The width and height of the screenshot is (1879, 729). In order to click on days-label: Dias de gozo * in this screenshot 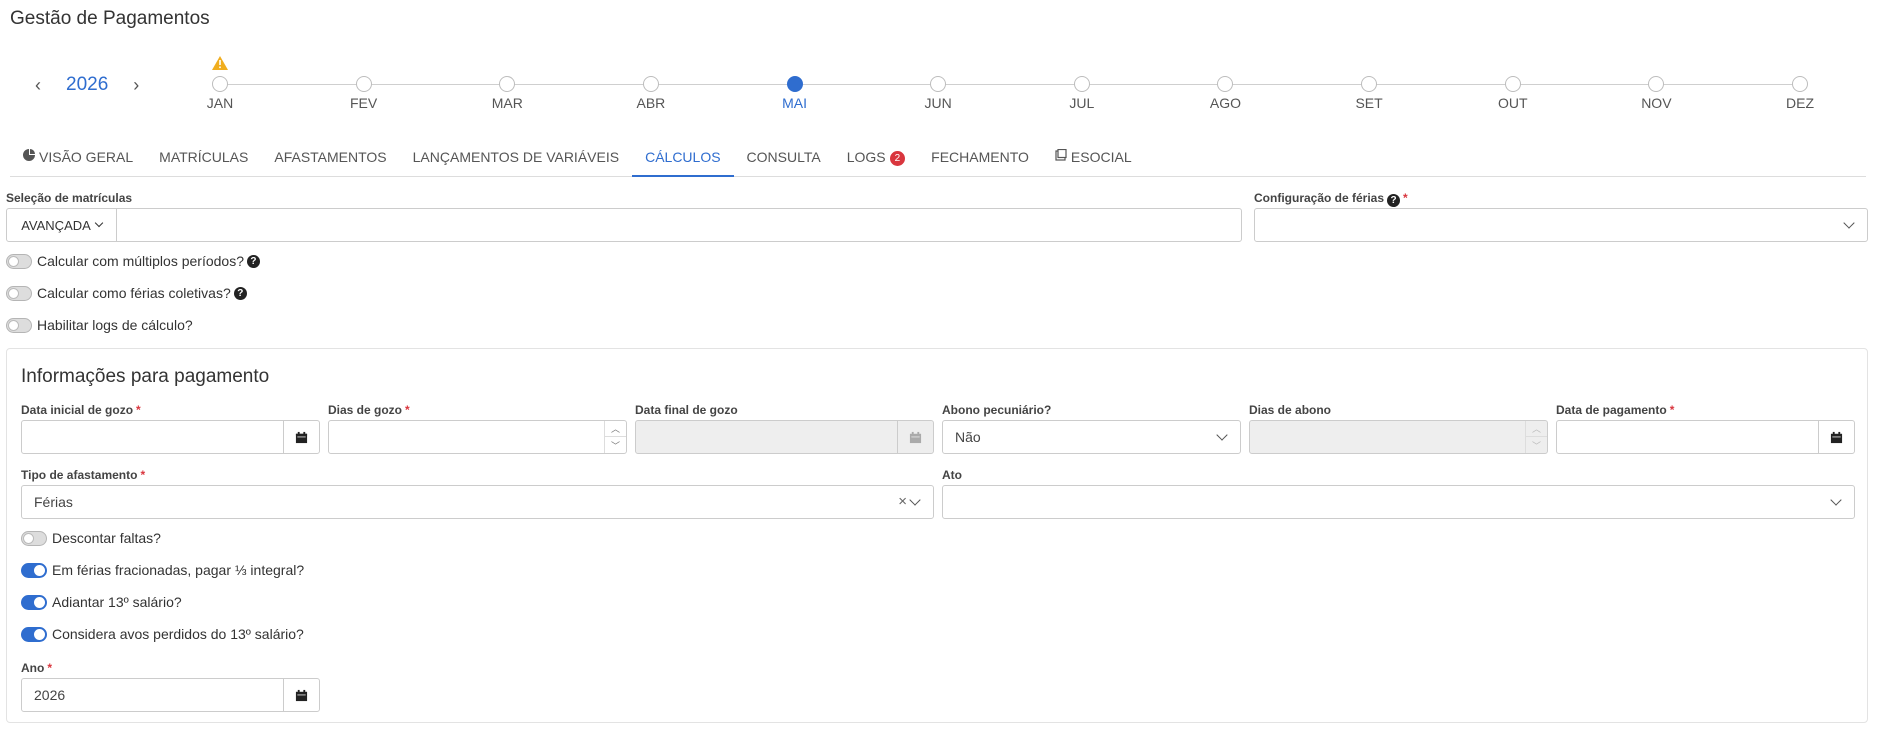, I will do `click(369, 410)`.